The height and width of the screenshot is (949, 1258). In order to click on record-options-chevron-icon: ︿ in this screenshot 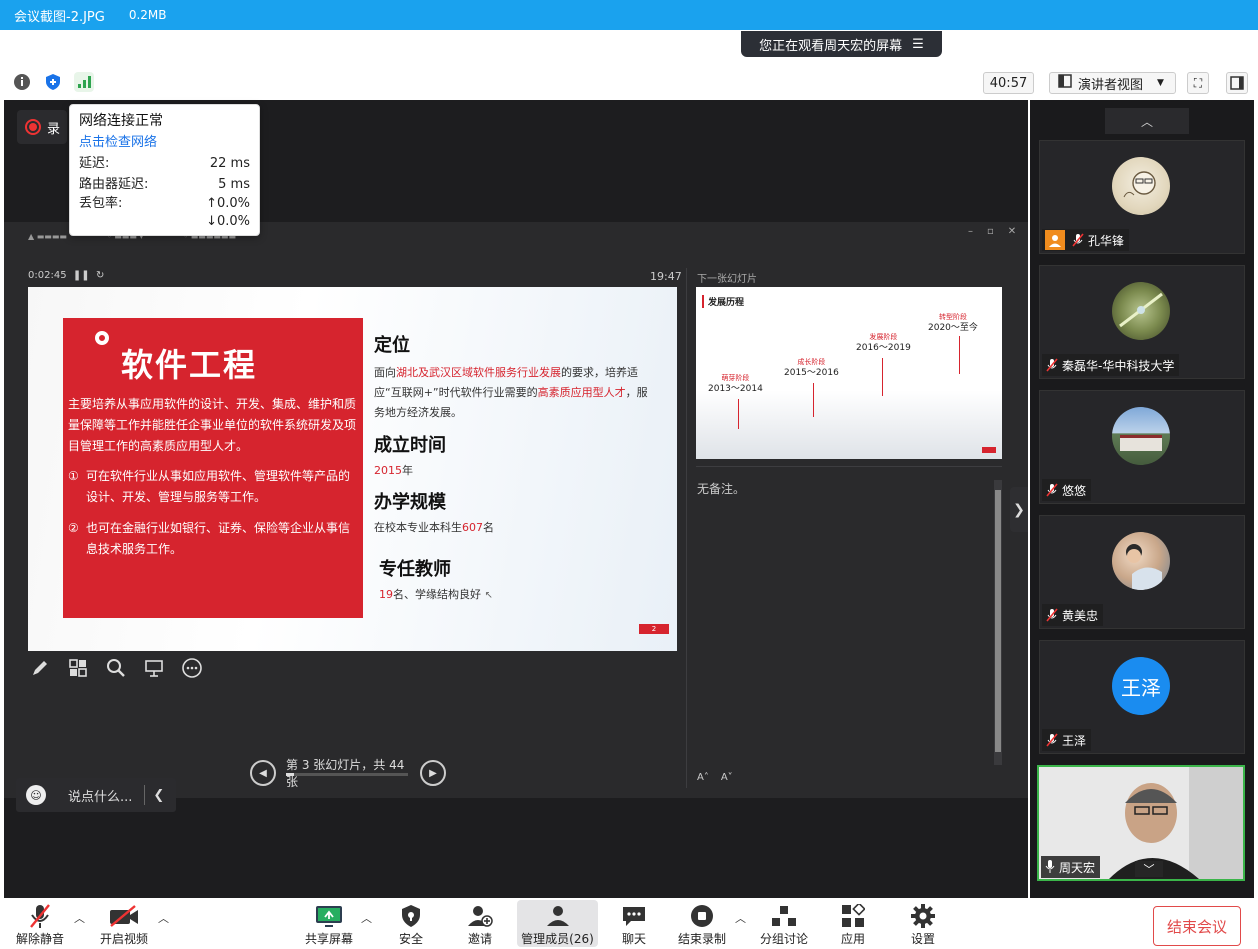, I will do `click(740, 918)`.